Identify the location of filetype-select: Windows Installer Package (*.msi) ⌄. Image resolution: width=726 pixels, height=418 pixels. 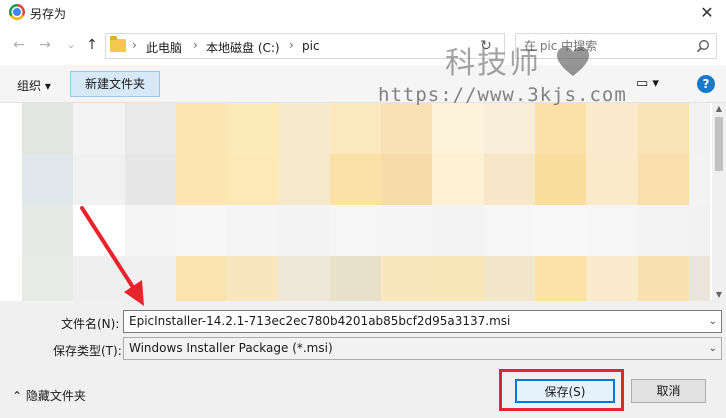
(422, 348).